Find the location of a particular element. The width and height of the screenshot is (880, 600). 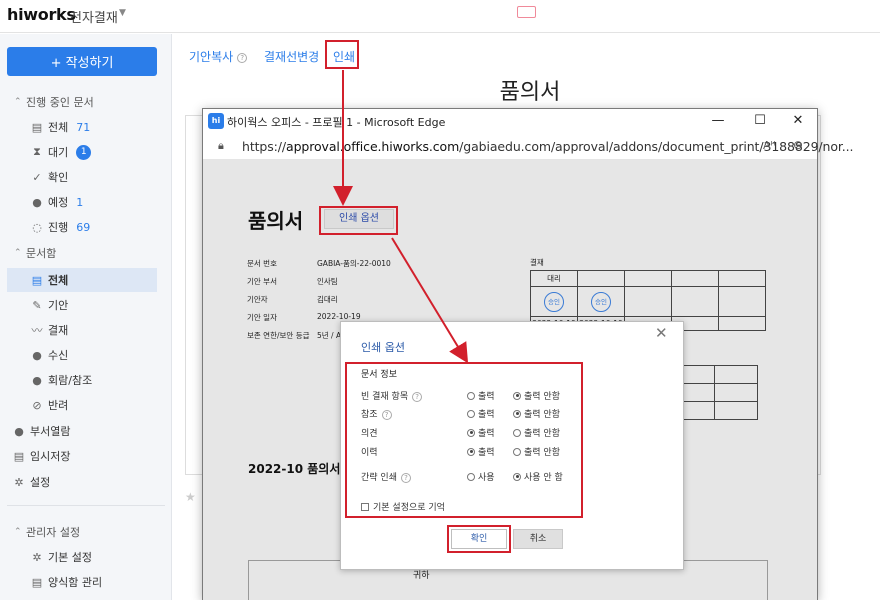

annotation-highlight-options is located at coordinates (464, 440).